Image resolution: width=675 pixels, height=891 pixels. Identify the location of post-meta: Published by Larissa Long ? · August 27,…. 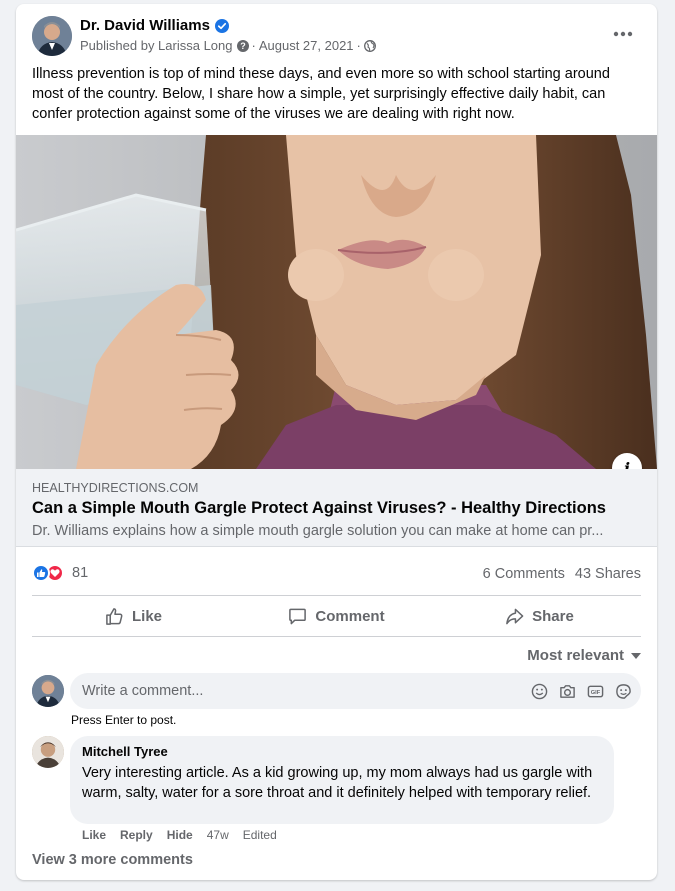
(228, 45).